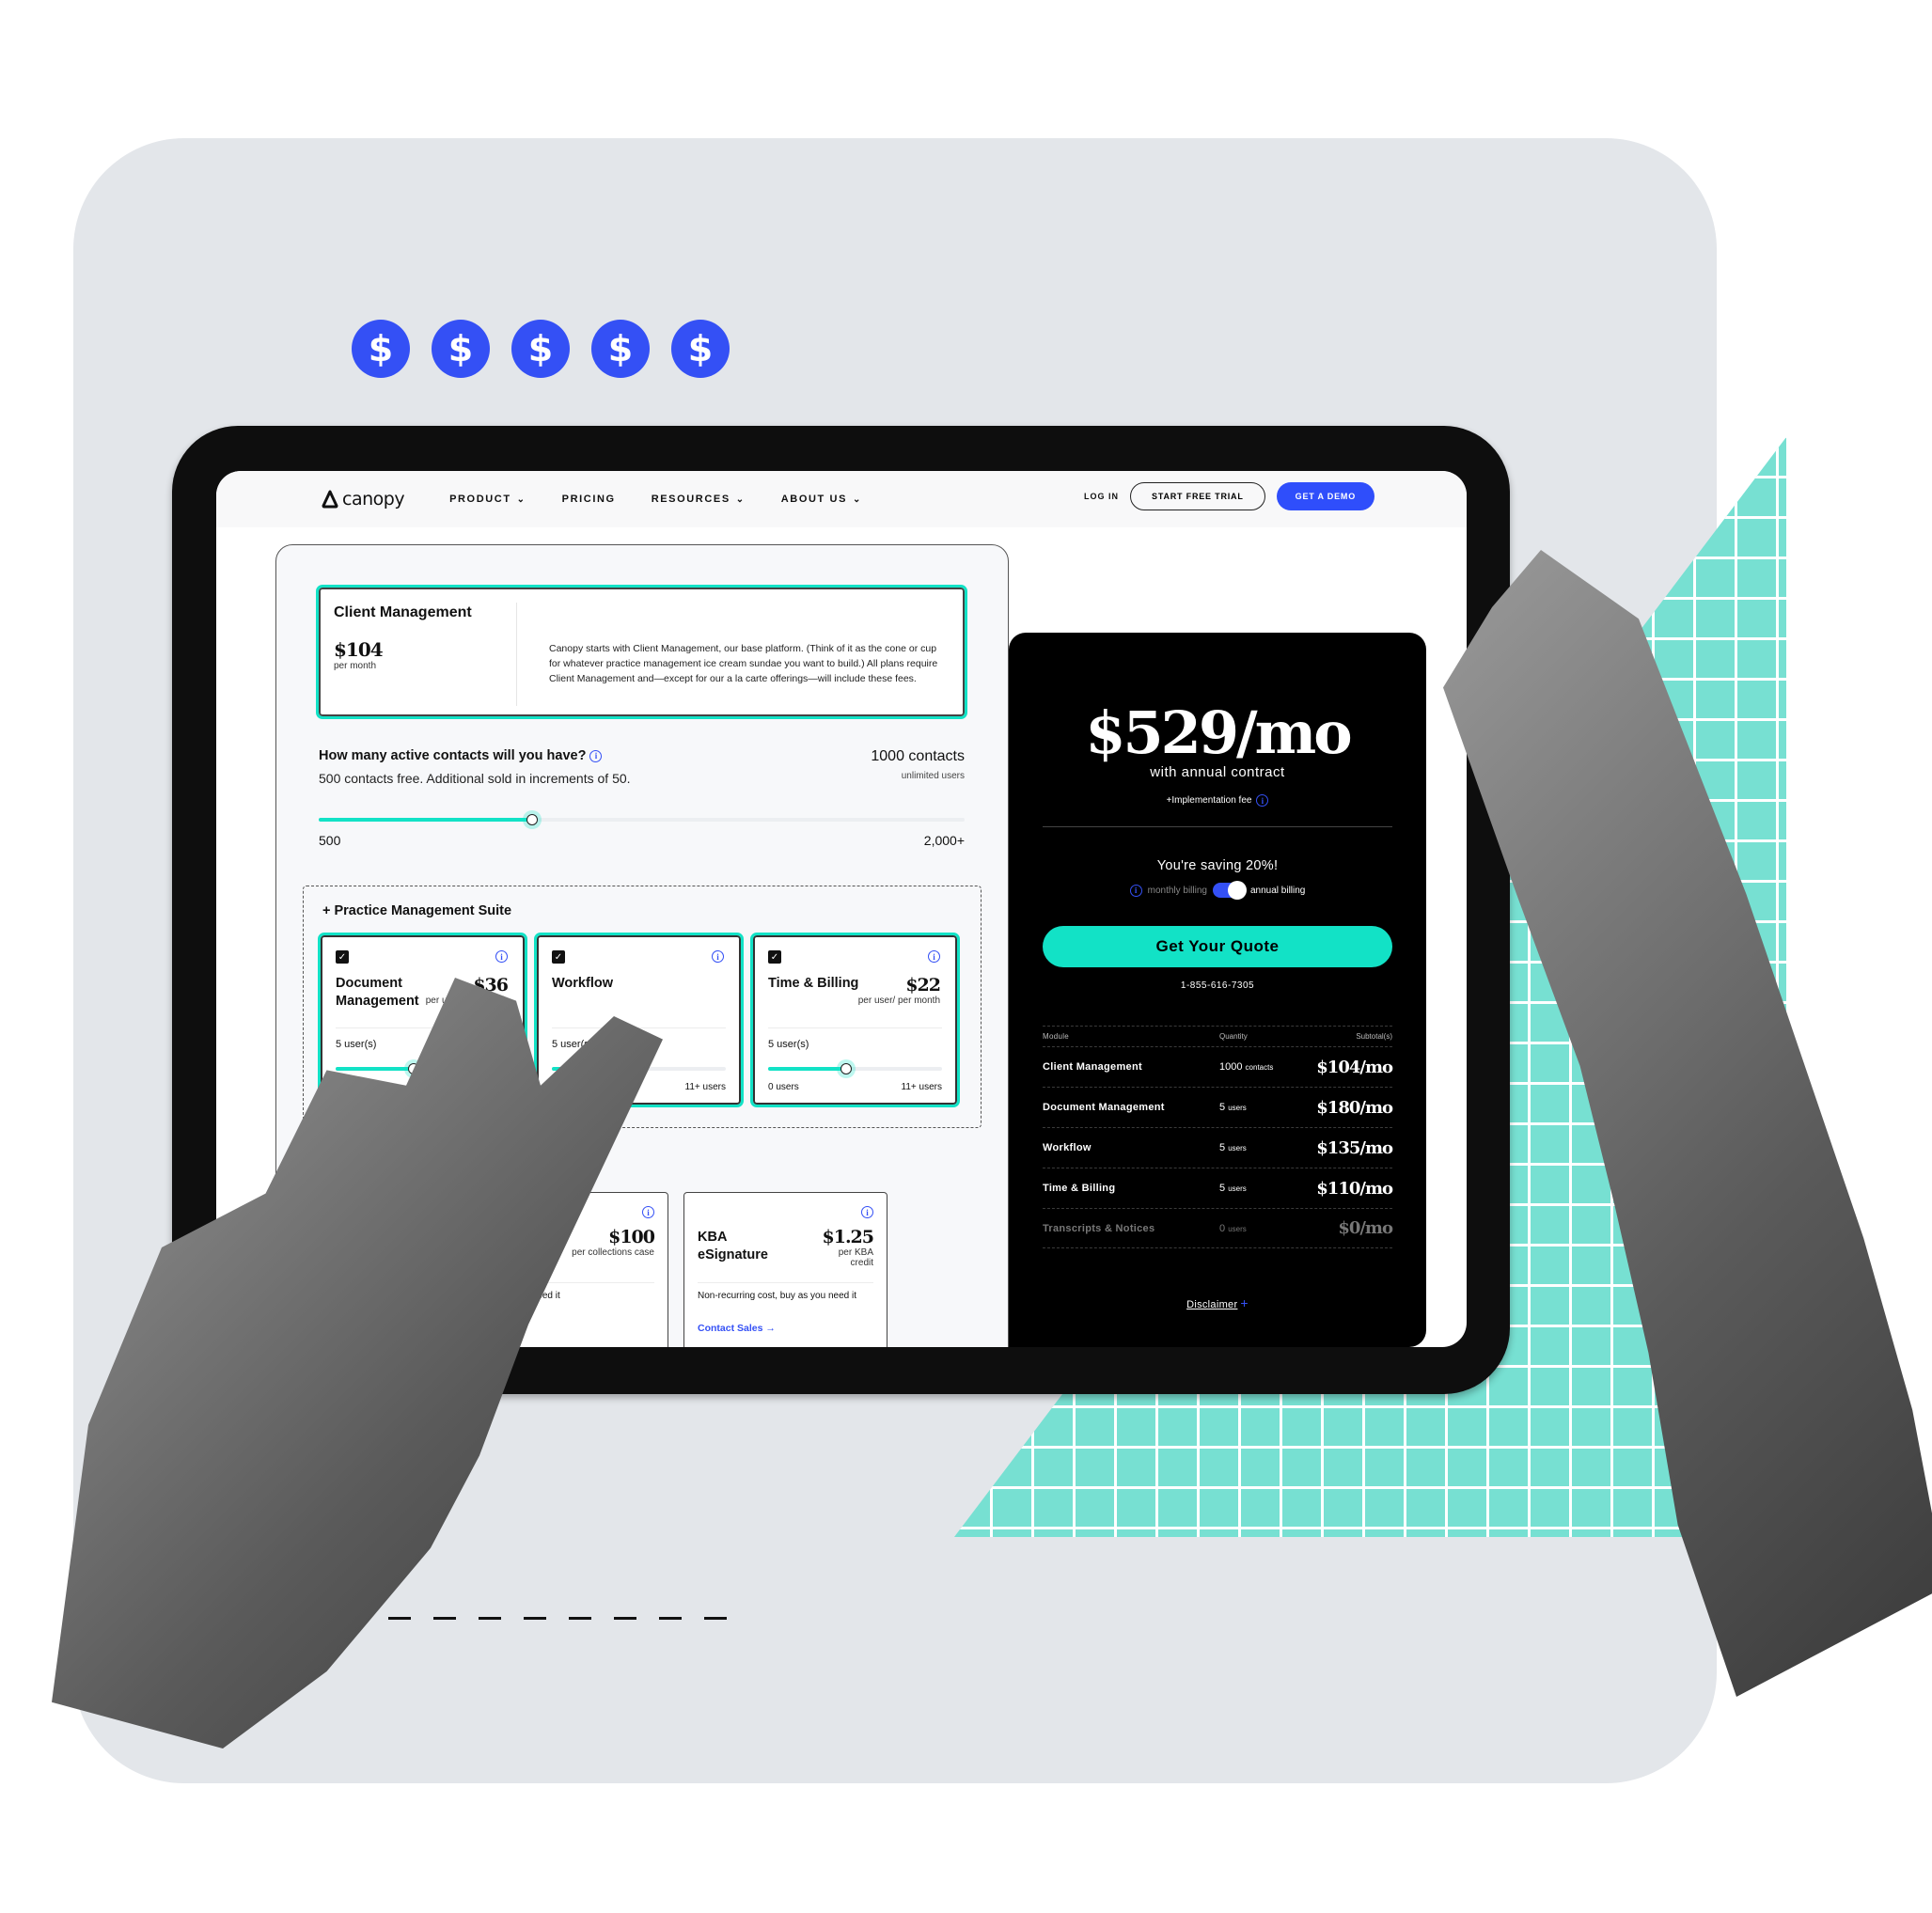 Image resolution: width=1932 pixels, height=1913 pixels. I want to click on nav-label: PRICING, so click(588, 499).